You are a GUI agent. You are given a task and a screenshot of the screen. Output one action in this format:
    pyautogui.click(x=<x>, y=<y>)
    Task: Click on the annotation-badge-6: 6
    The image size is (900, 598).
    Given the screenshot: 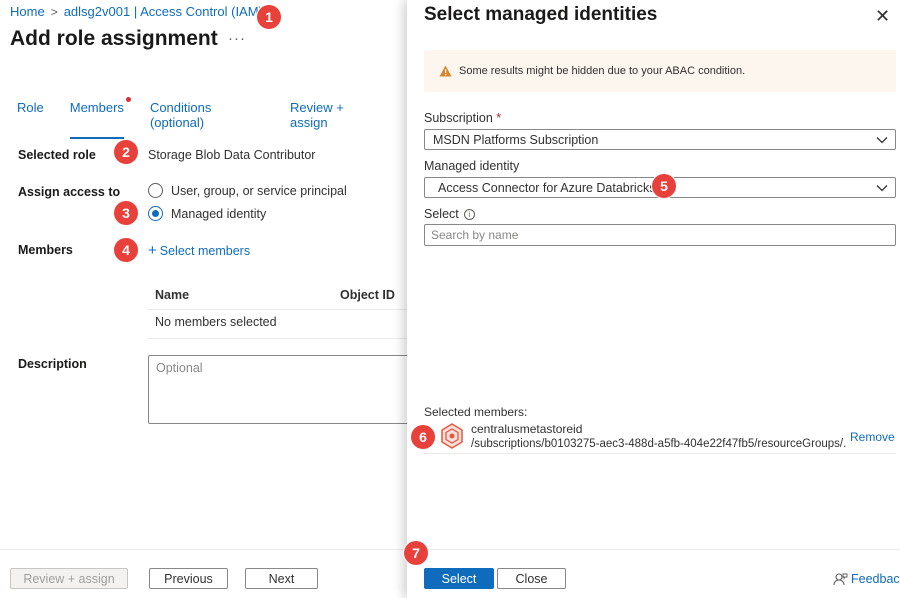 What is the action you would take?
    pyautogui.click(x=423, y=437)
    